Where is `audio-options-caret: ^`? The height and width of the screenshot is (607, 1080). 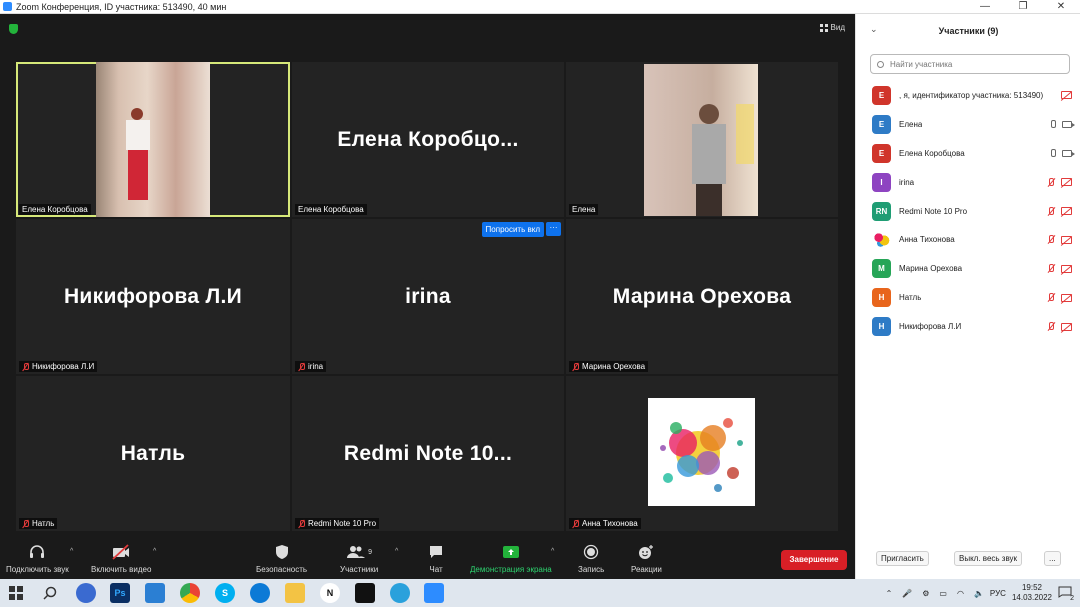
audio-options-caret: ^ is located at coordinates (71, 551).